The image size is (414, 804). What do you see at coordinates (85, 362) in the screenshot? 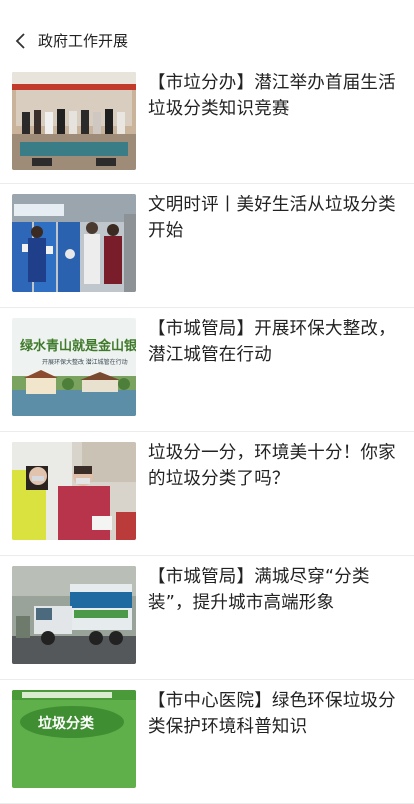
I see `banner-caption: 开展环保大整改 潜江城管在行动` at bounding box center [85, 362].